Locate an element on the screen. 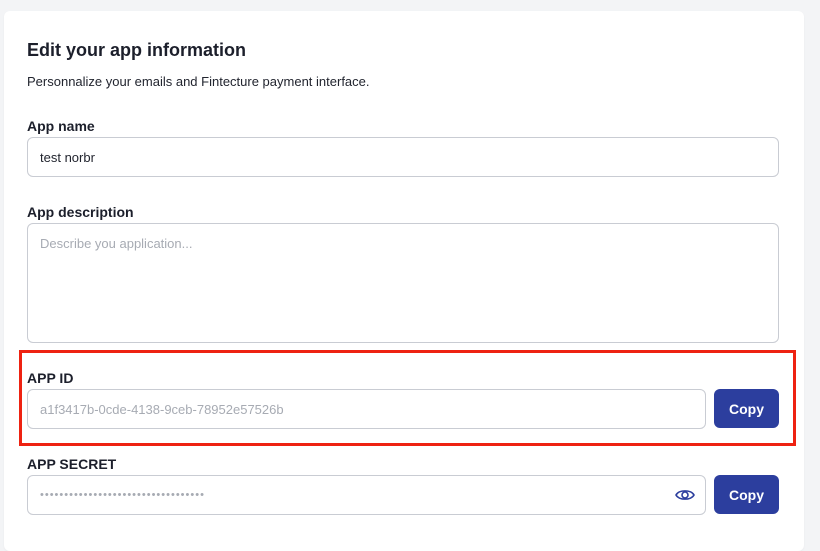 This screenshot has width=820, height=551. app-id-value: a1f3417b-0cde-4138-9ceb-78952e57526b is located at coordinates (162, 409).